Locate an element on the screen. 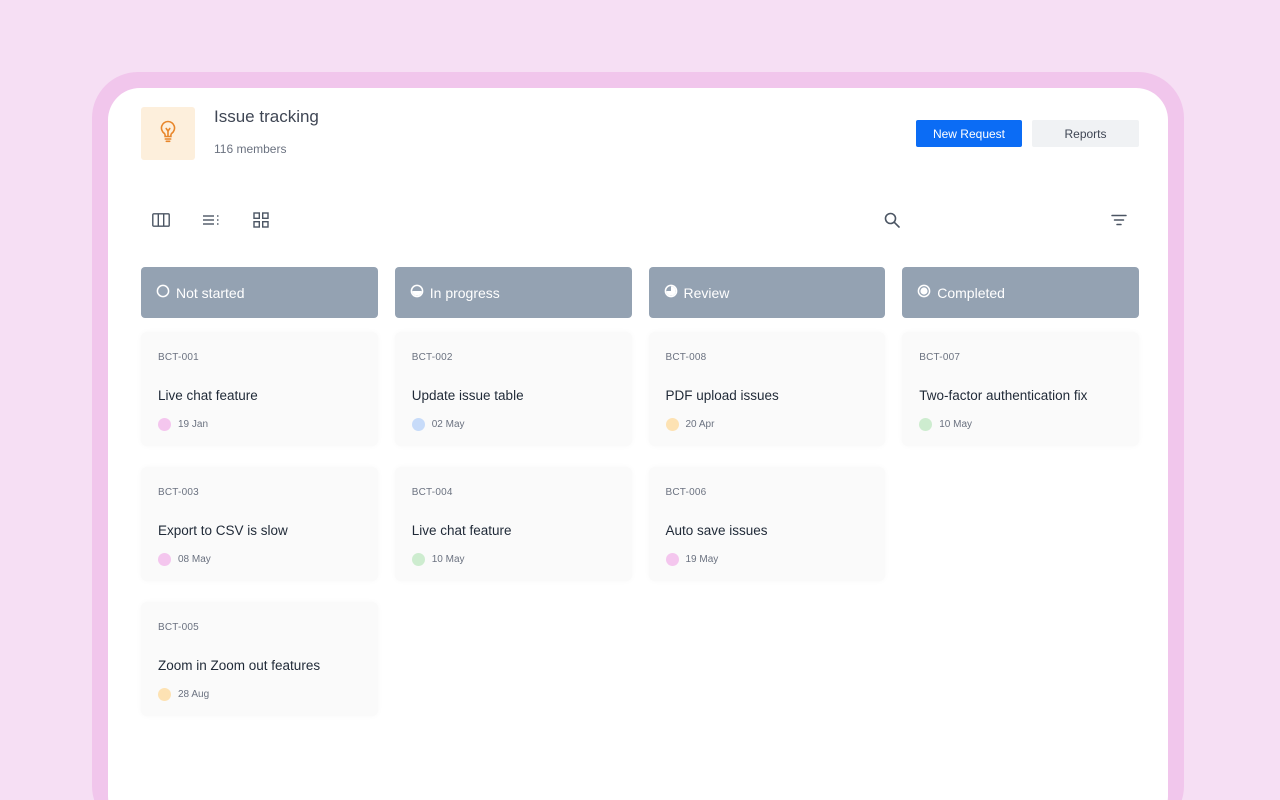  issue-id: BCT-001 is located at coordinates (178, 357).